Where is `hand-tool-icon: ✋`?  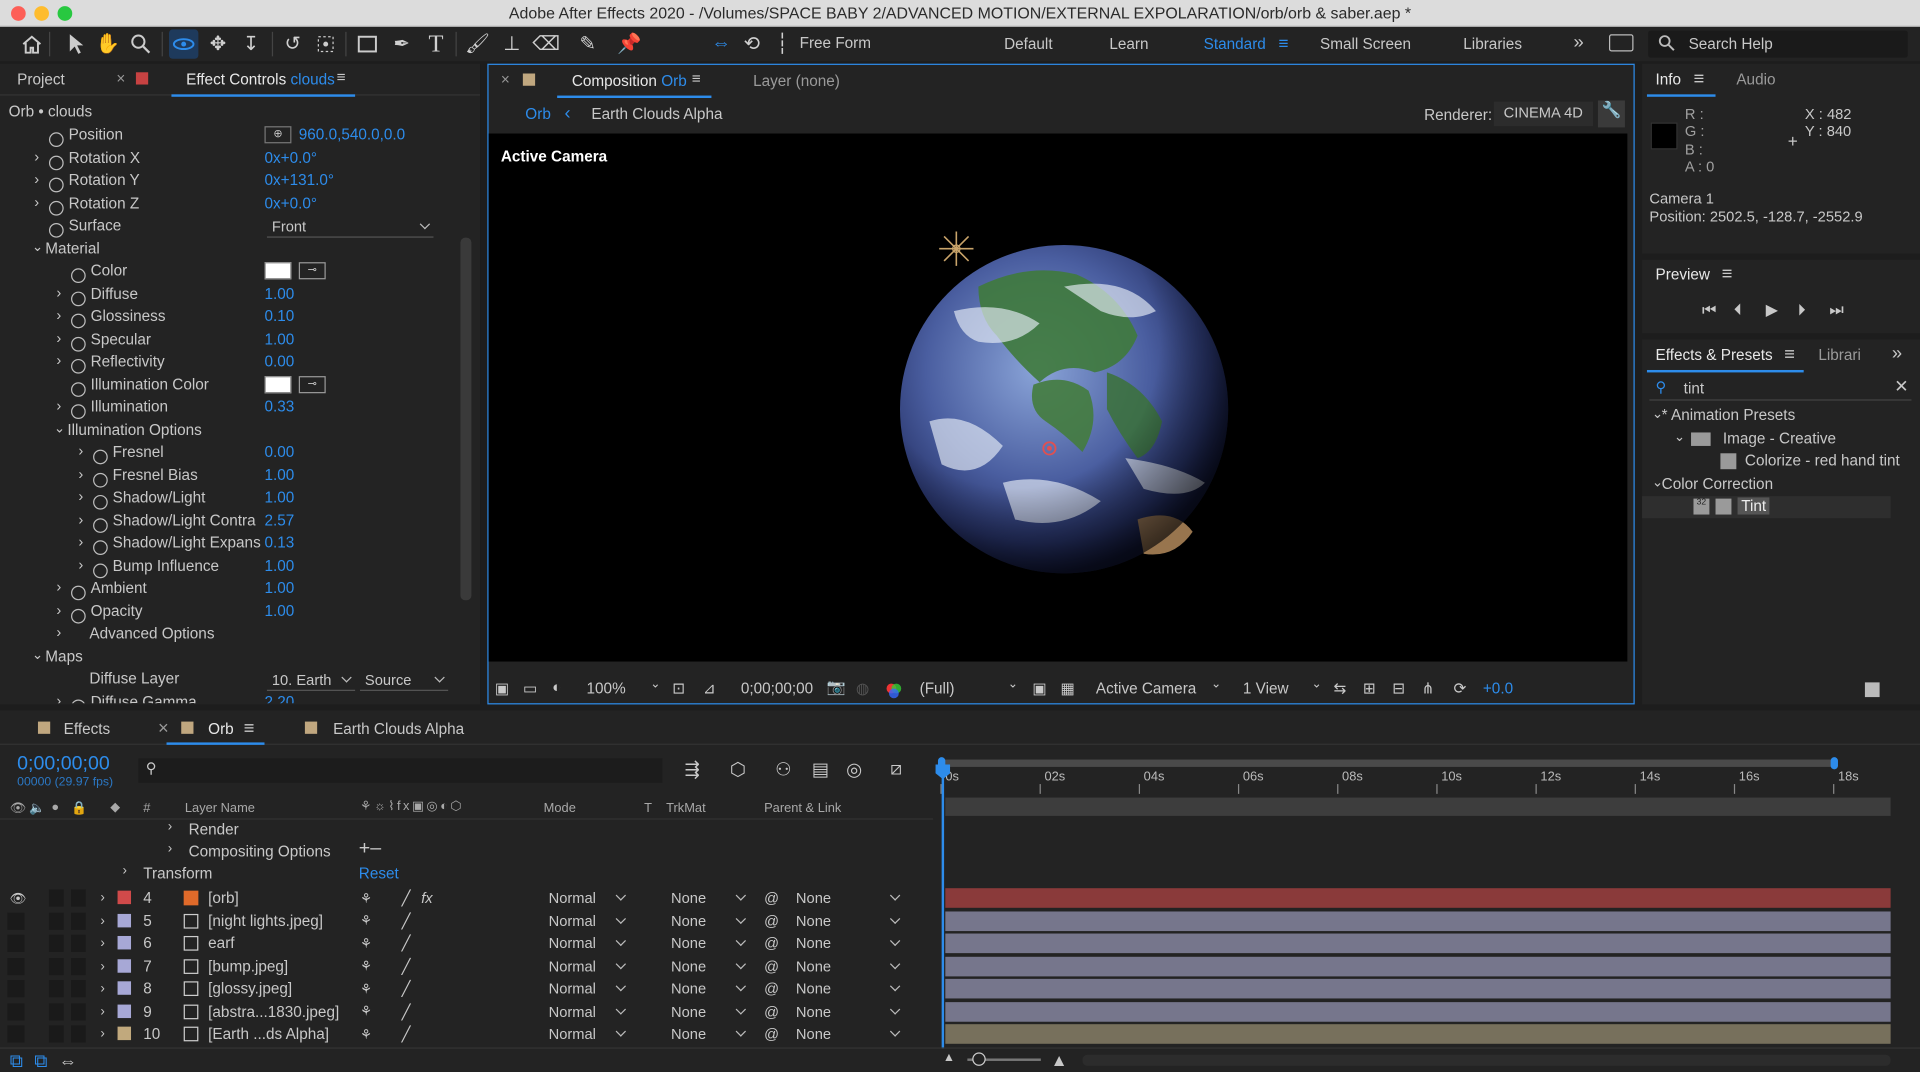 hand-tool-icon: ✋ is located at coordinates (107, 43).